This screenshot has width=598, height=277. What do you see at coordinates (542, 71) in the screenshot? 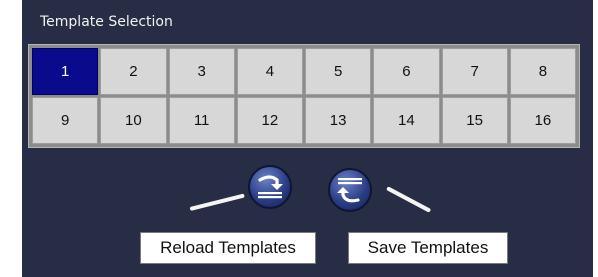
I see `template-cell-8: 8` at bounding box center [542, 71].